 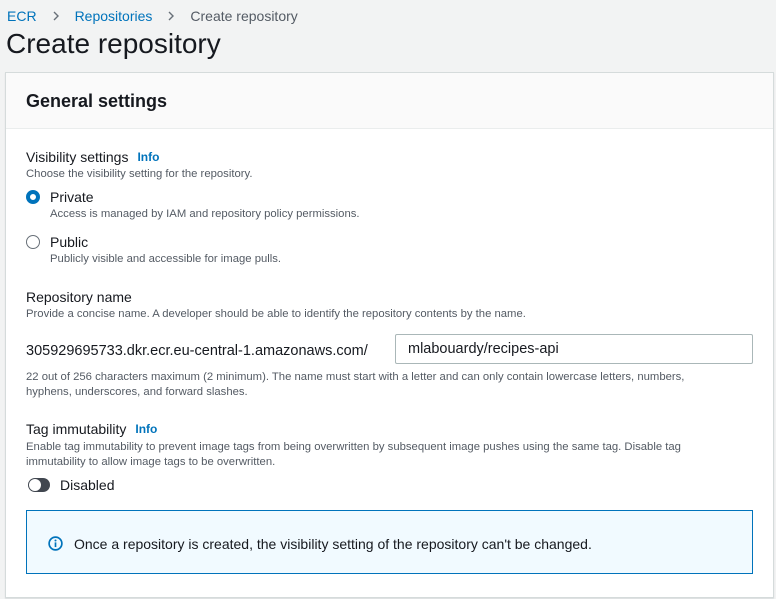 I want to click on tag-immutability-toggle-label: Disabled, so click(x=87, y=485).